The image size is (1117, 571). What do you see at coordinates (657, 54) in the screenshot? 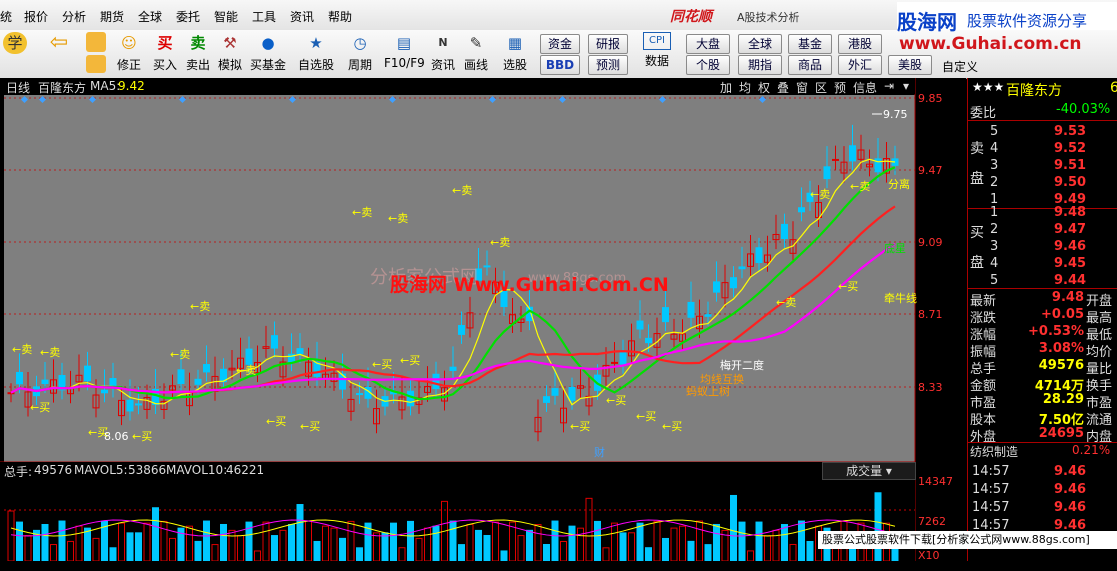
I see `data-button: CPI 数据` at bounding box center [657, 54].